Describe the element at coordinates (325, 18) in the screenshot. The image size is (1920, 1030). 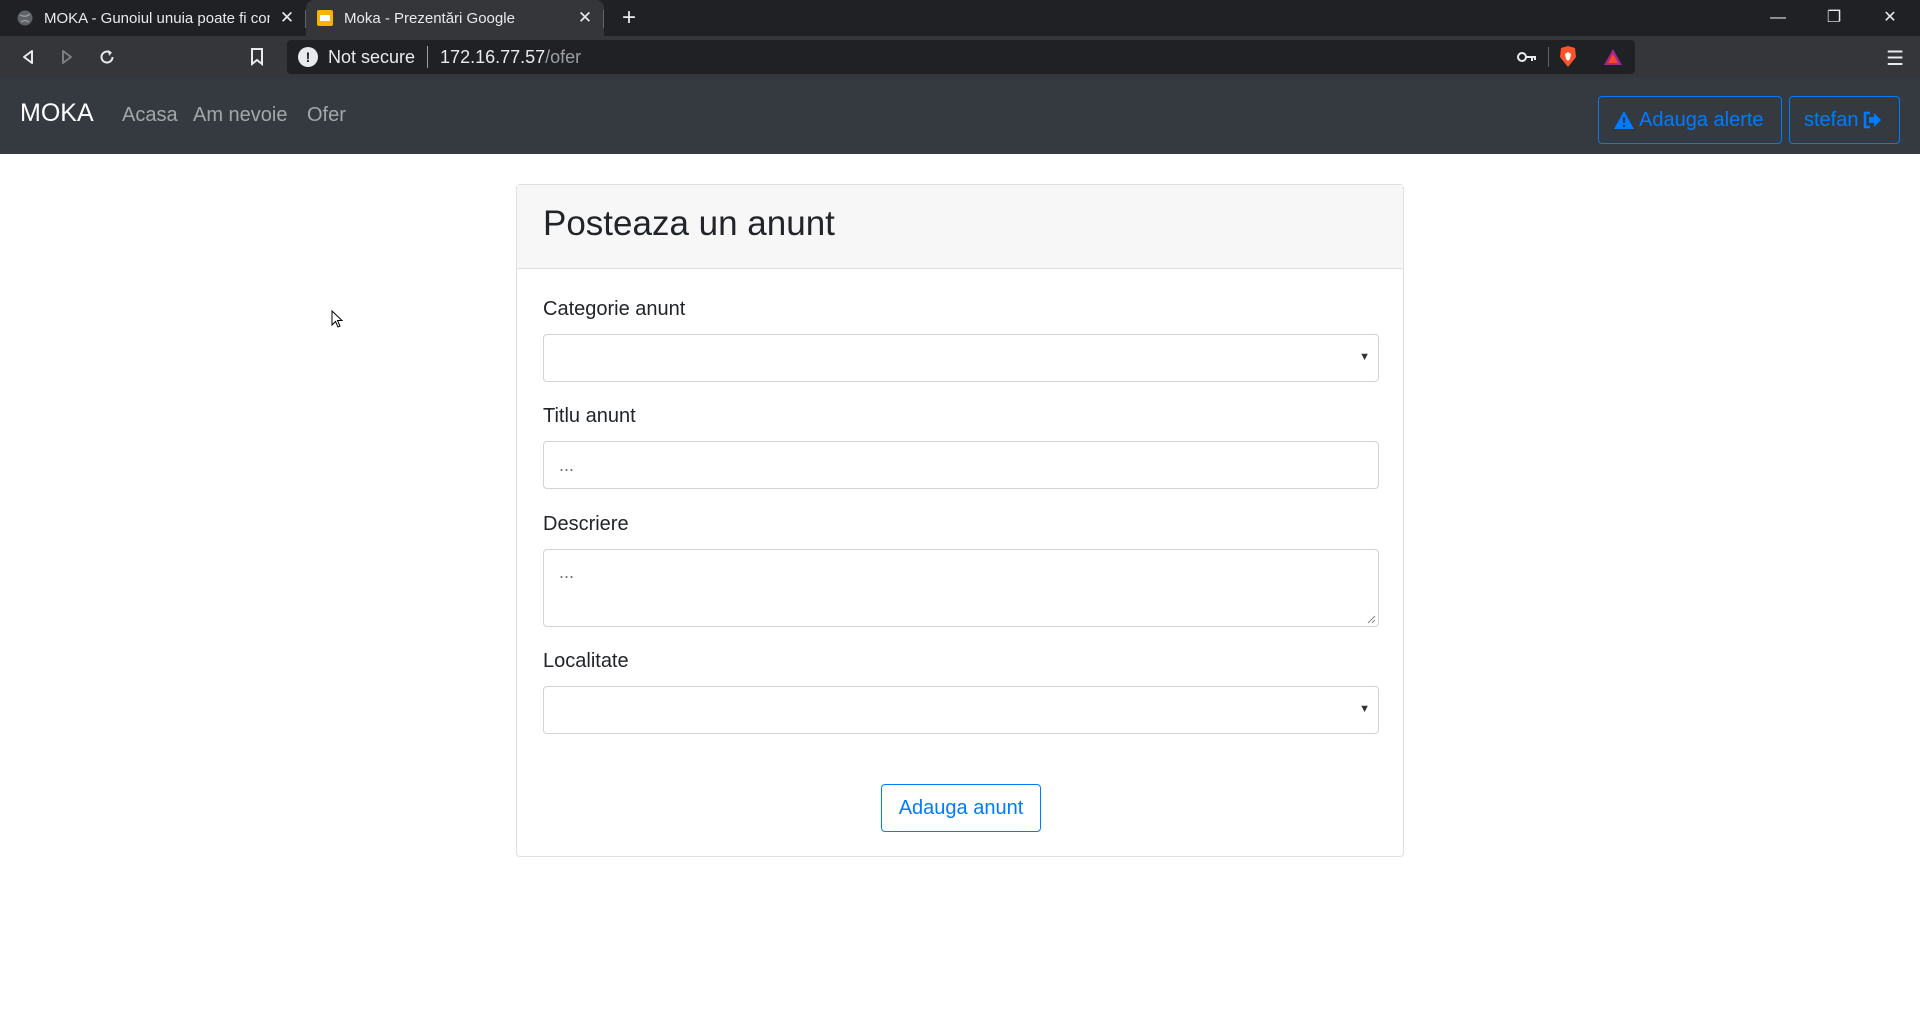
I see `slides-icon` at that location.